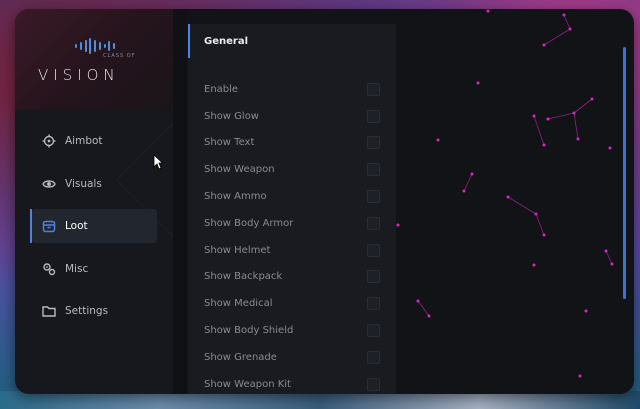 Image resolution: width=640 pixels, height=409 pixels. Describe the element at coordinates (87, 311) in the screenshot. I see `sidebar-item-label: Settings` at that location.